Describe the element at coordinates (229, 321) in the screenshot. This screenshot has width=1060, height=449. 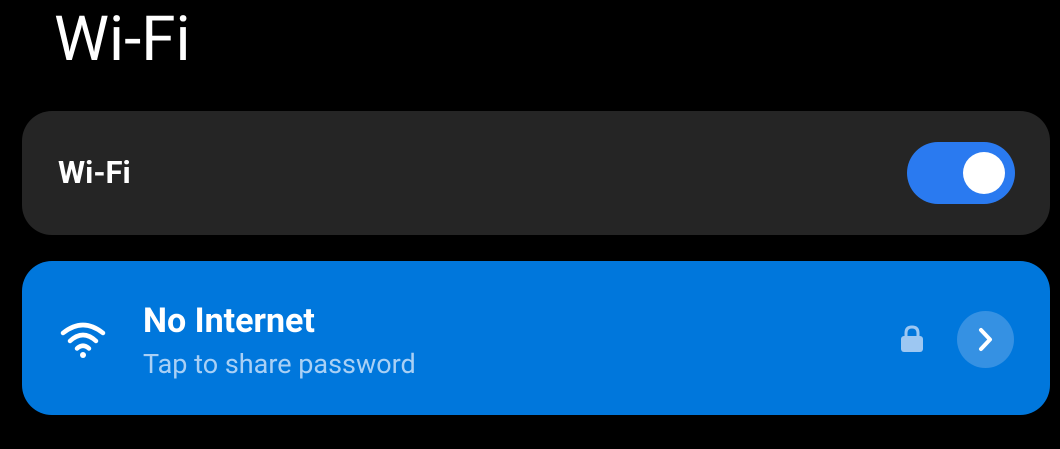
I see `network-name: No Internet` at that location.